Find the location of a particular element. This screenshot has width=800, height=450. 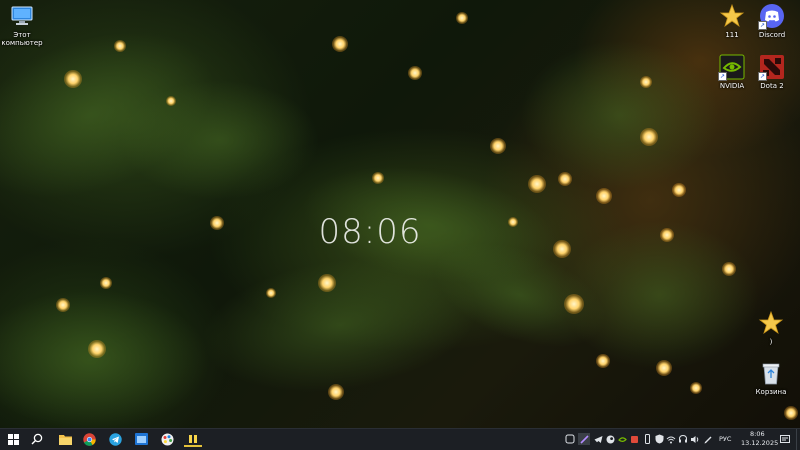

desktop-icon-label: Корзина is located at coordinates (771, 392).